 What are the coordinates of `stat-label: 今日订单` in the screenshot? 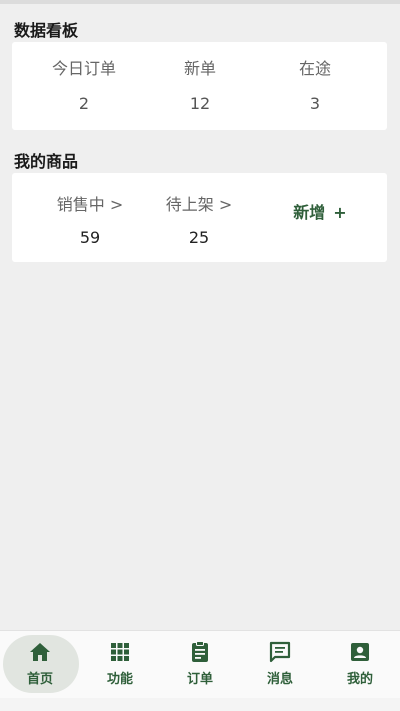 It's located at (83, 68).